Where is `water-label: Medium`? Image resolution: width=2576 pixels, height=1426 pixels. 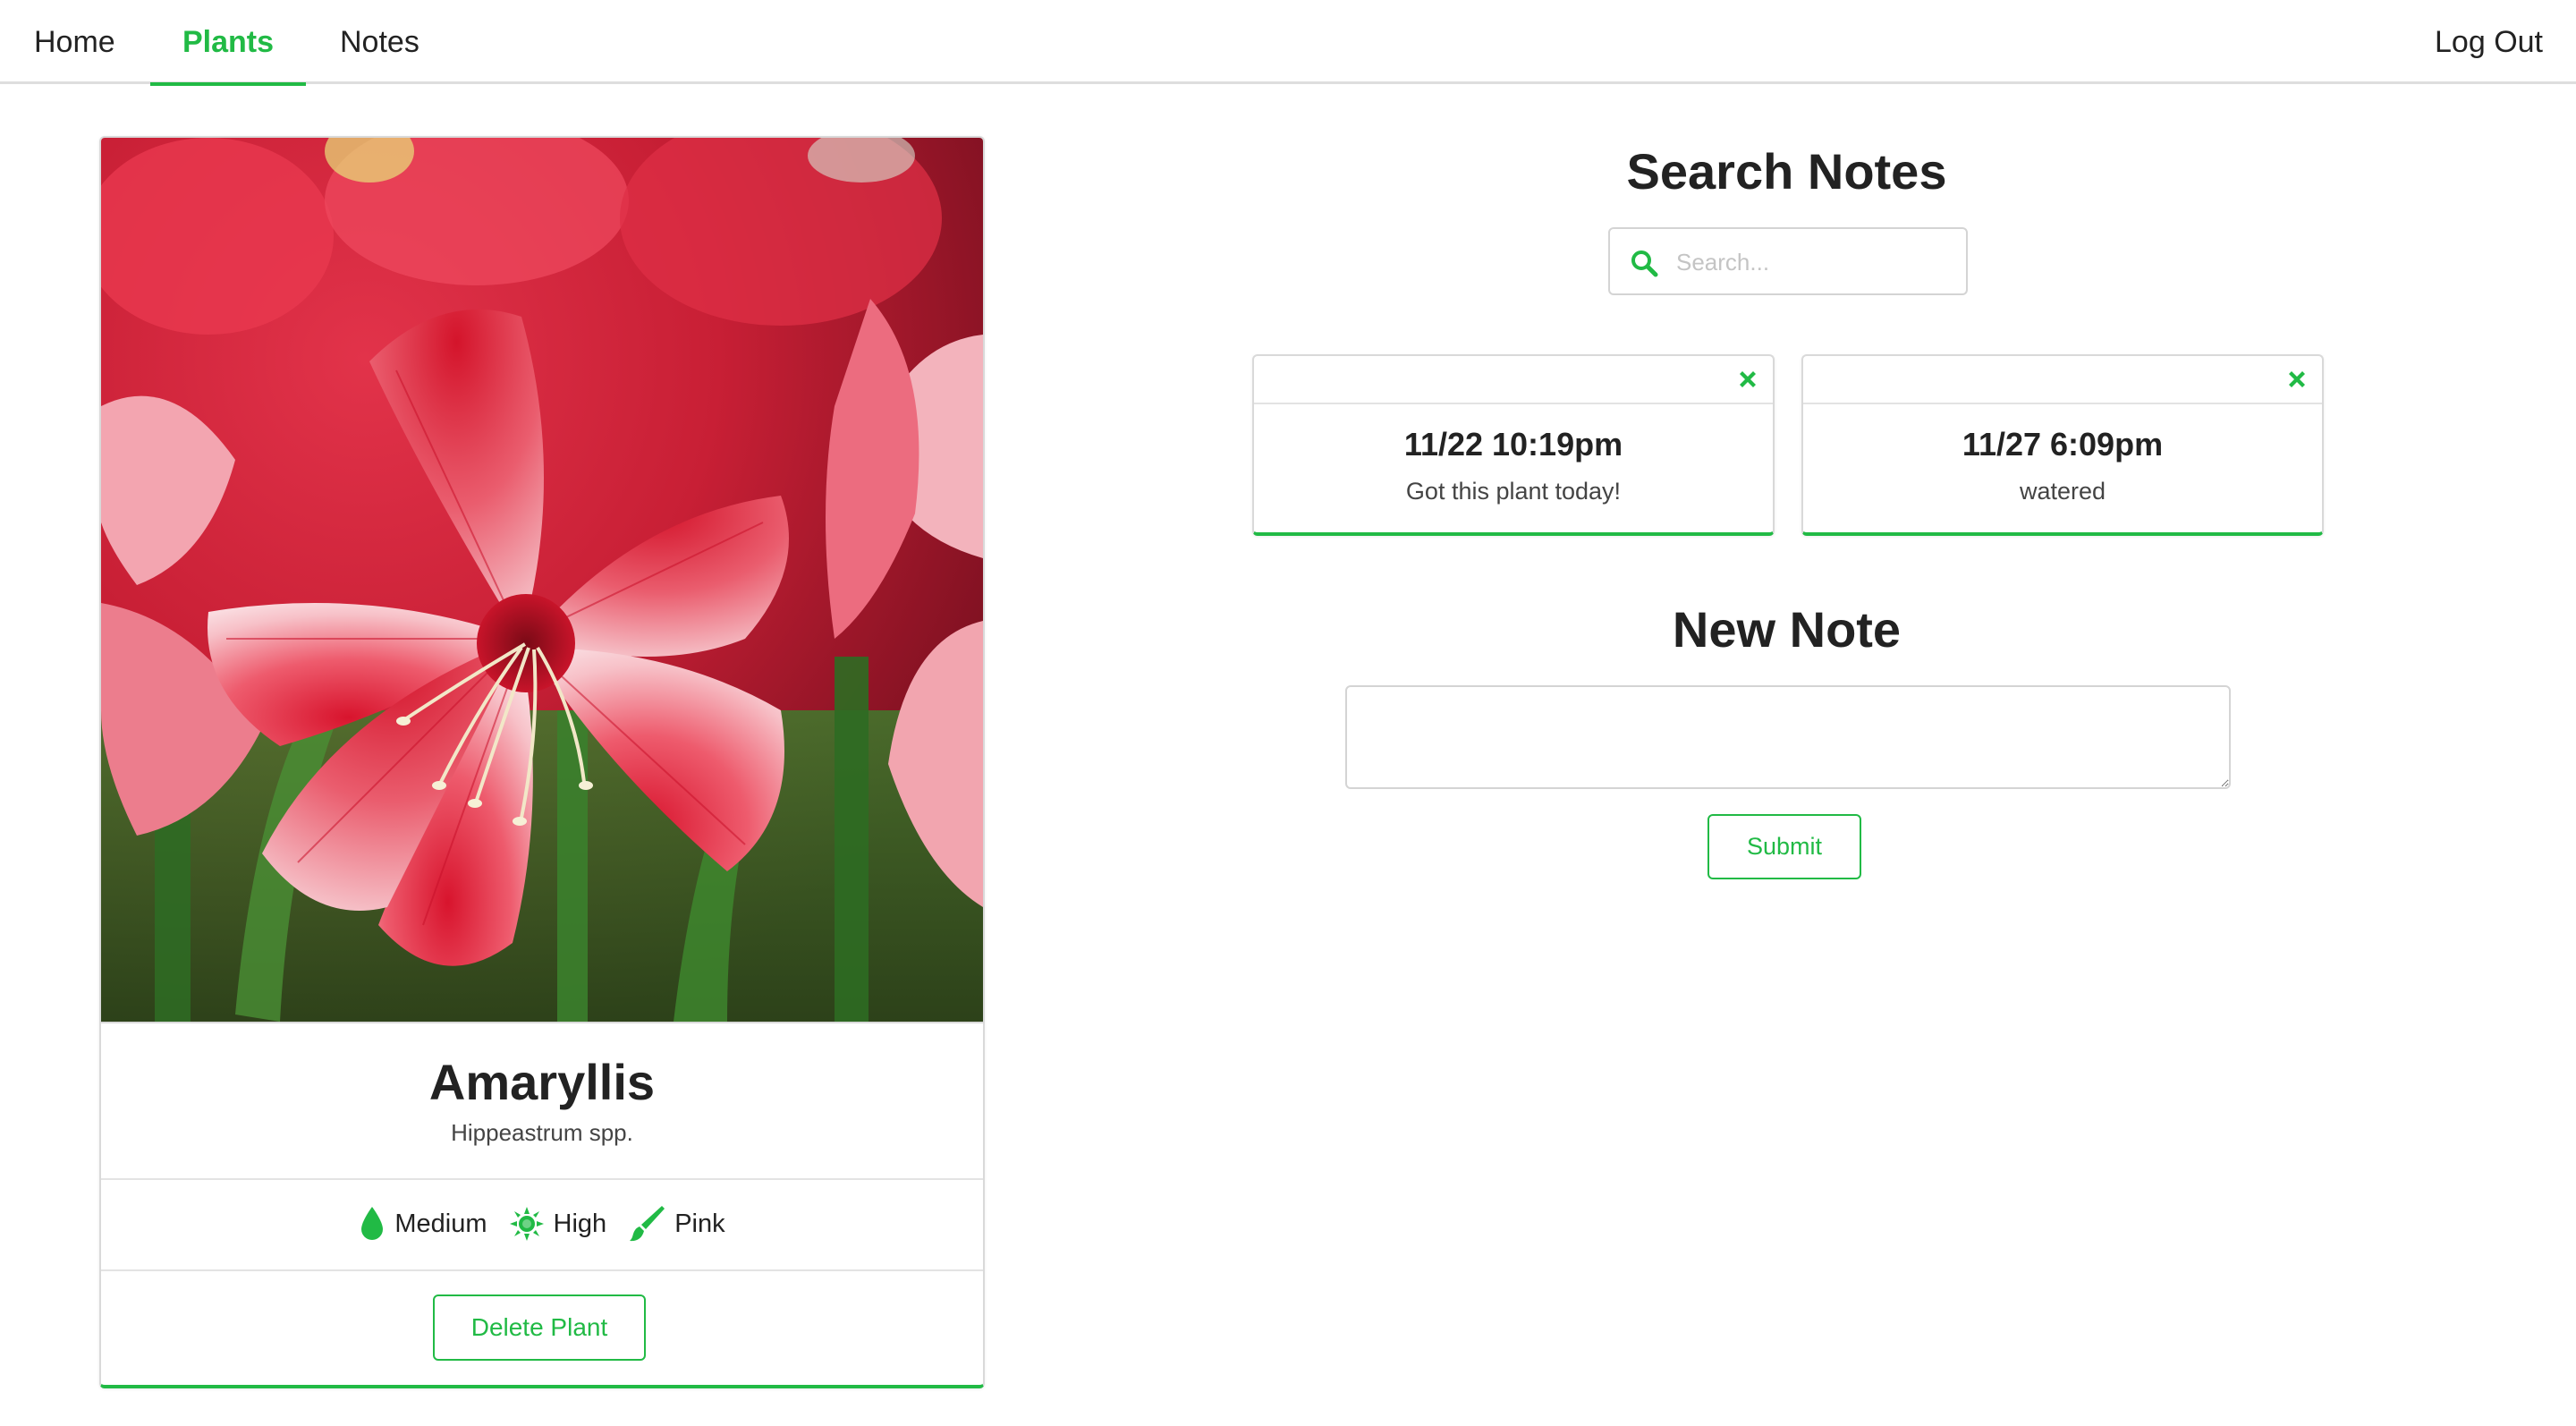 water-label: Medium is located at coordinates (440, 1224).